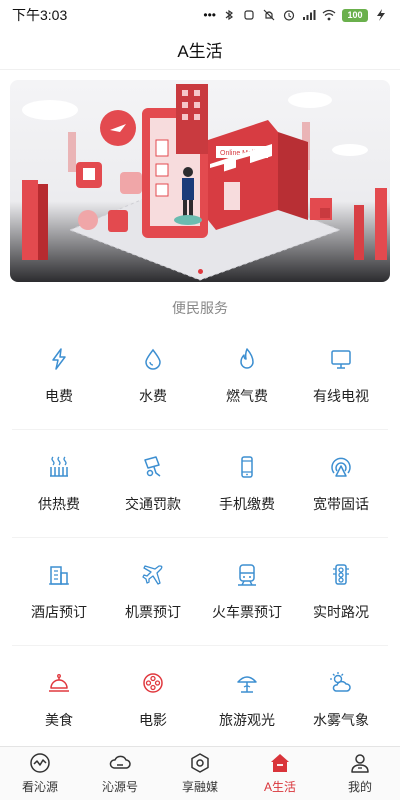 The height and width of the screenshot is (800, 400). I want to click on flame-icon, so click(247, 359).